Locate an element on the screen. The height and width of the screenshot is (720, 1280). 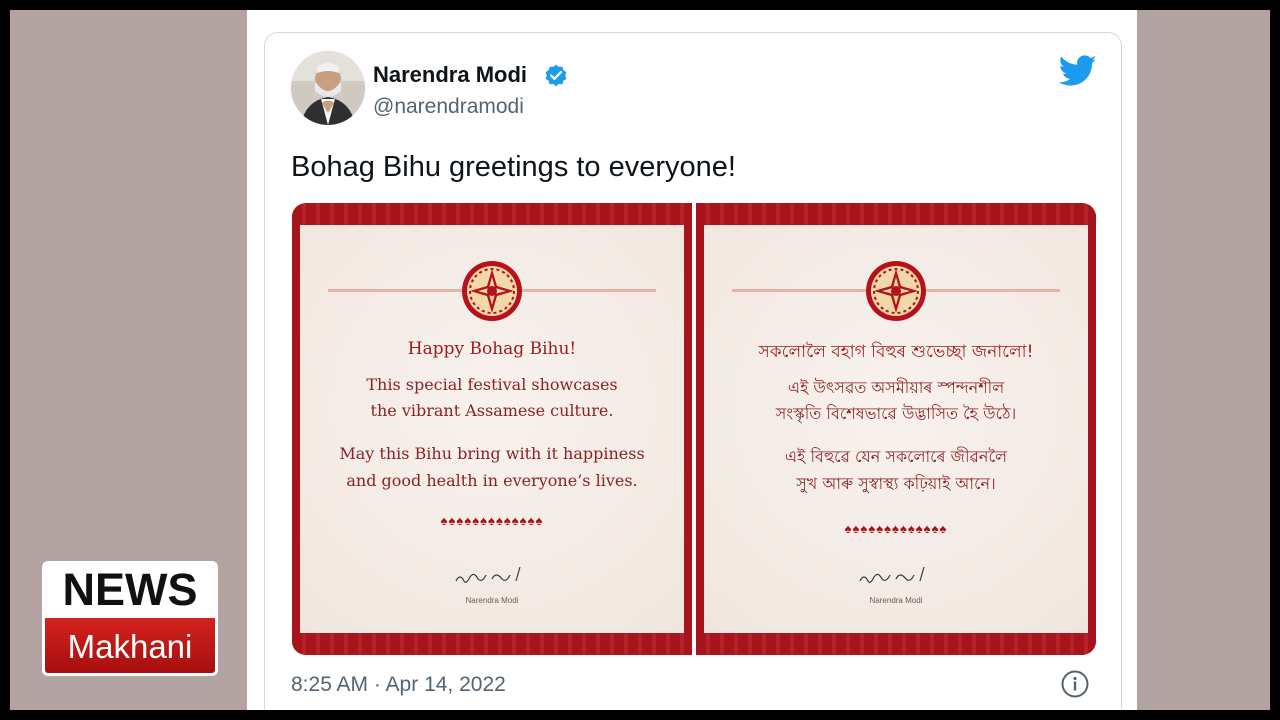
logo-news-text: NEWS is located at coordinates (130, 589).